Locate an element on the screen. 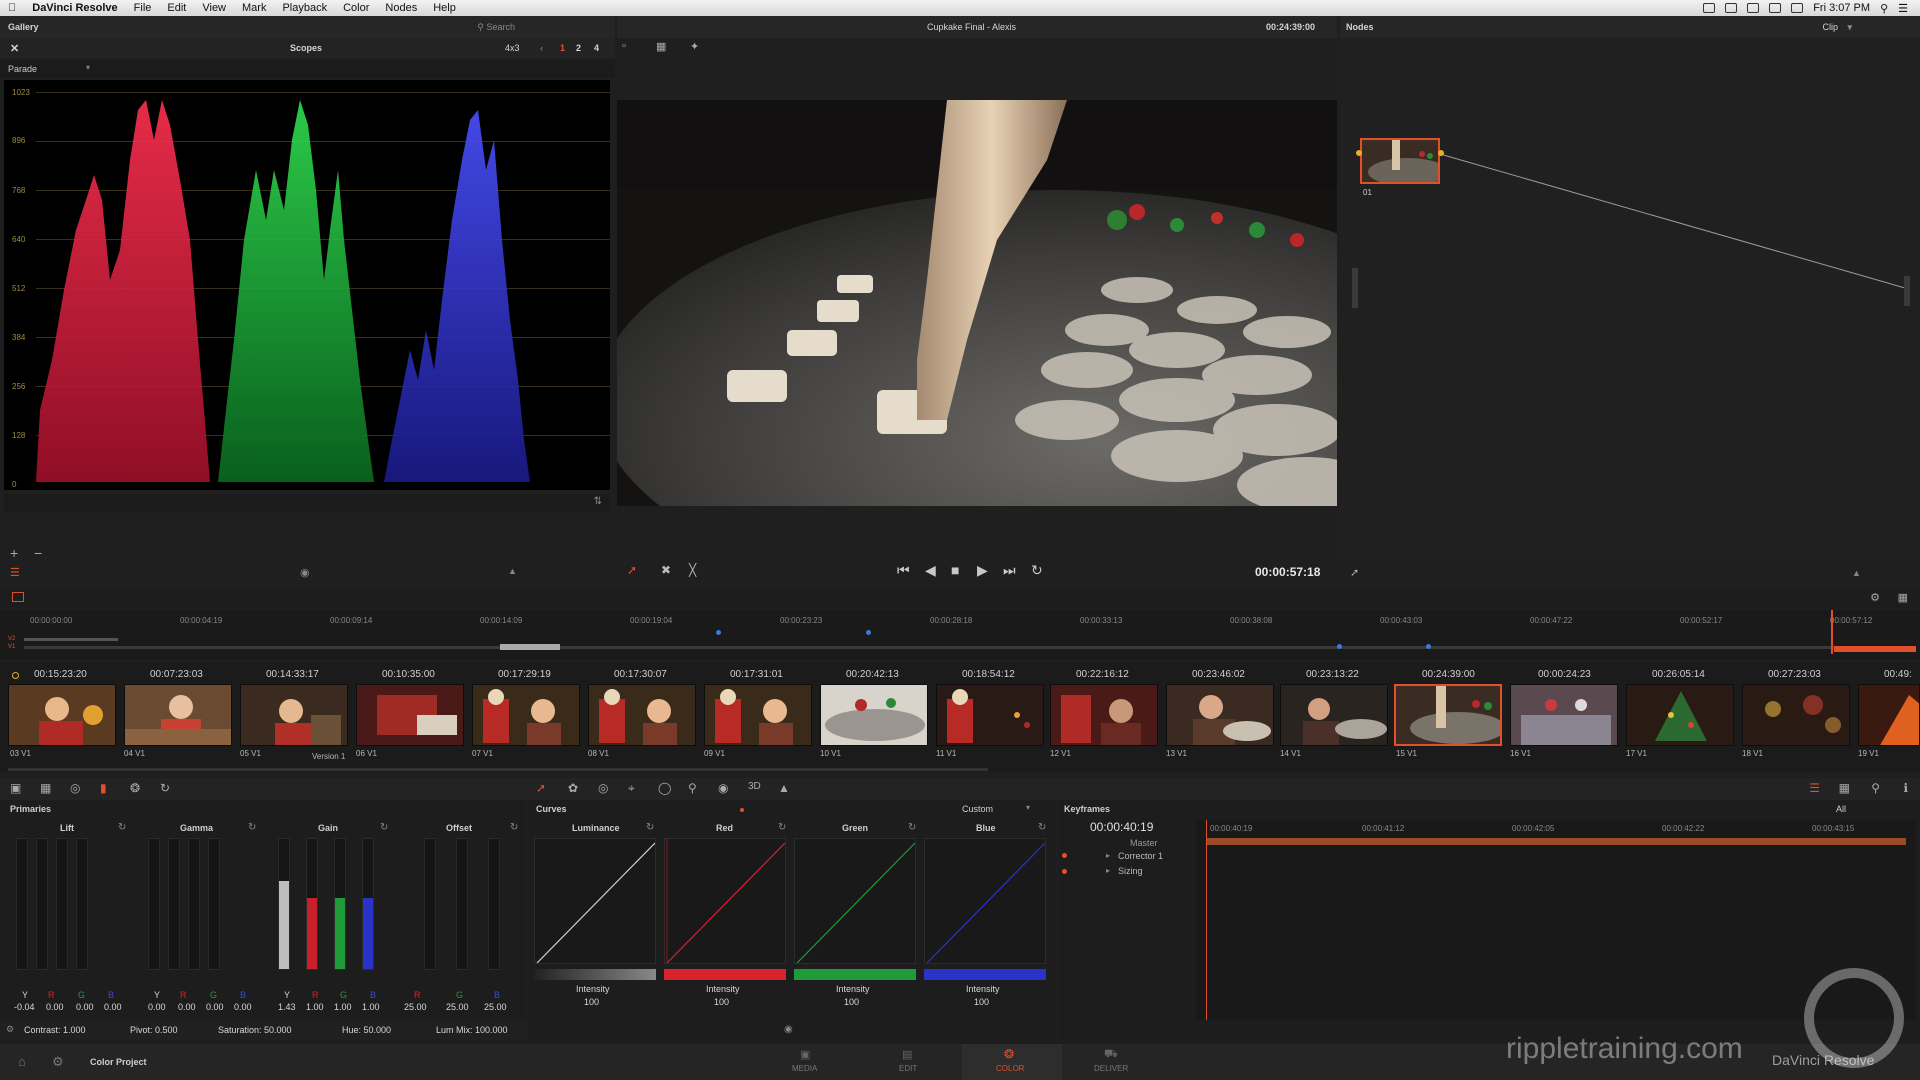 This screenshot has height=1080, width=1920. page-edit: EDIT is located at coordinates (908, 1068).